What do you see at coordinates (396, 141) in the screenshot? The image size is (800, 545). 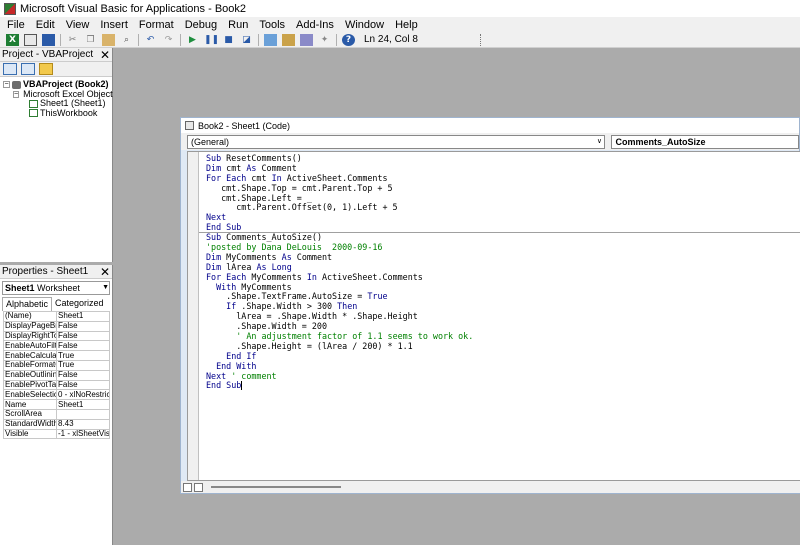 I see `object-combo: (General) ∨` at bounding box center [396, 141].